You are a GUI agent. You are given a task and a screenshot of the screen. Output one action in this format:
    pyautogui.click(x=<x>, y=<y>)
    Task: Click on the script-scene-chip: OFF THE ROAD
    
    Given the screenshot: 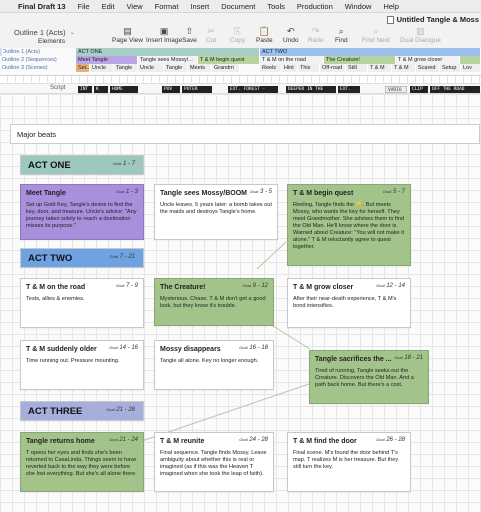 What is the action you would take?
    pyautogui.click(x=455, y=89)
    